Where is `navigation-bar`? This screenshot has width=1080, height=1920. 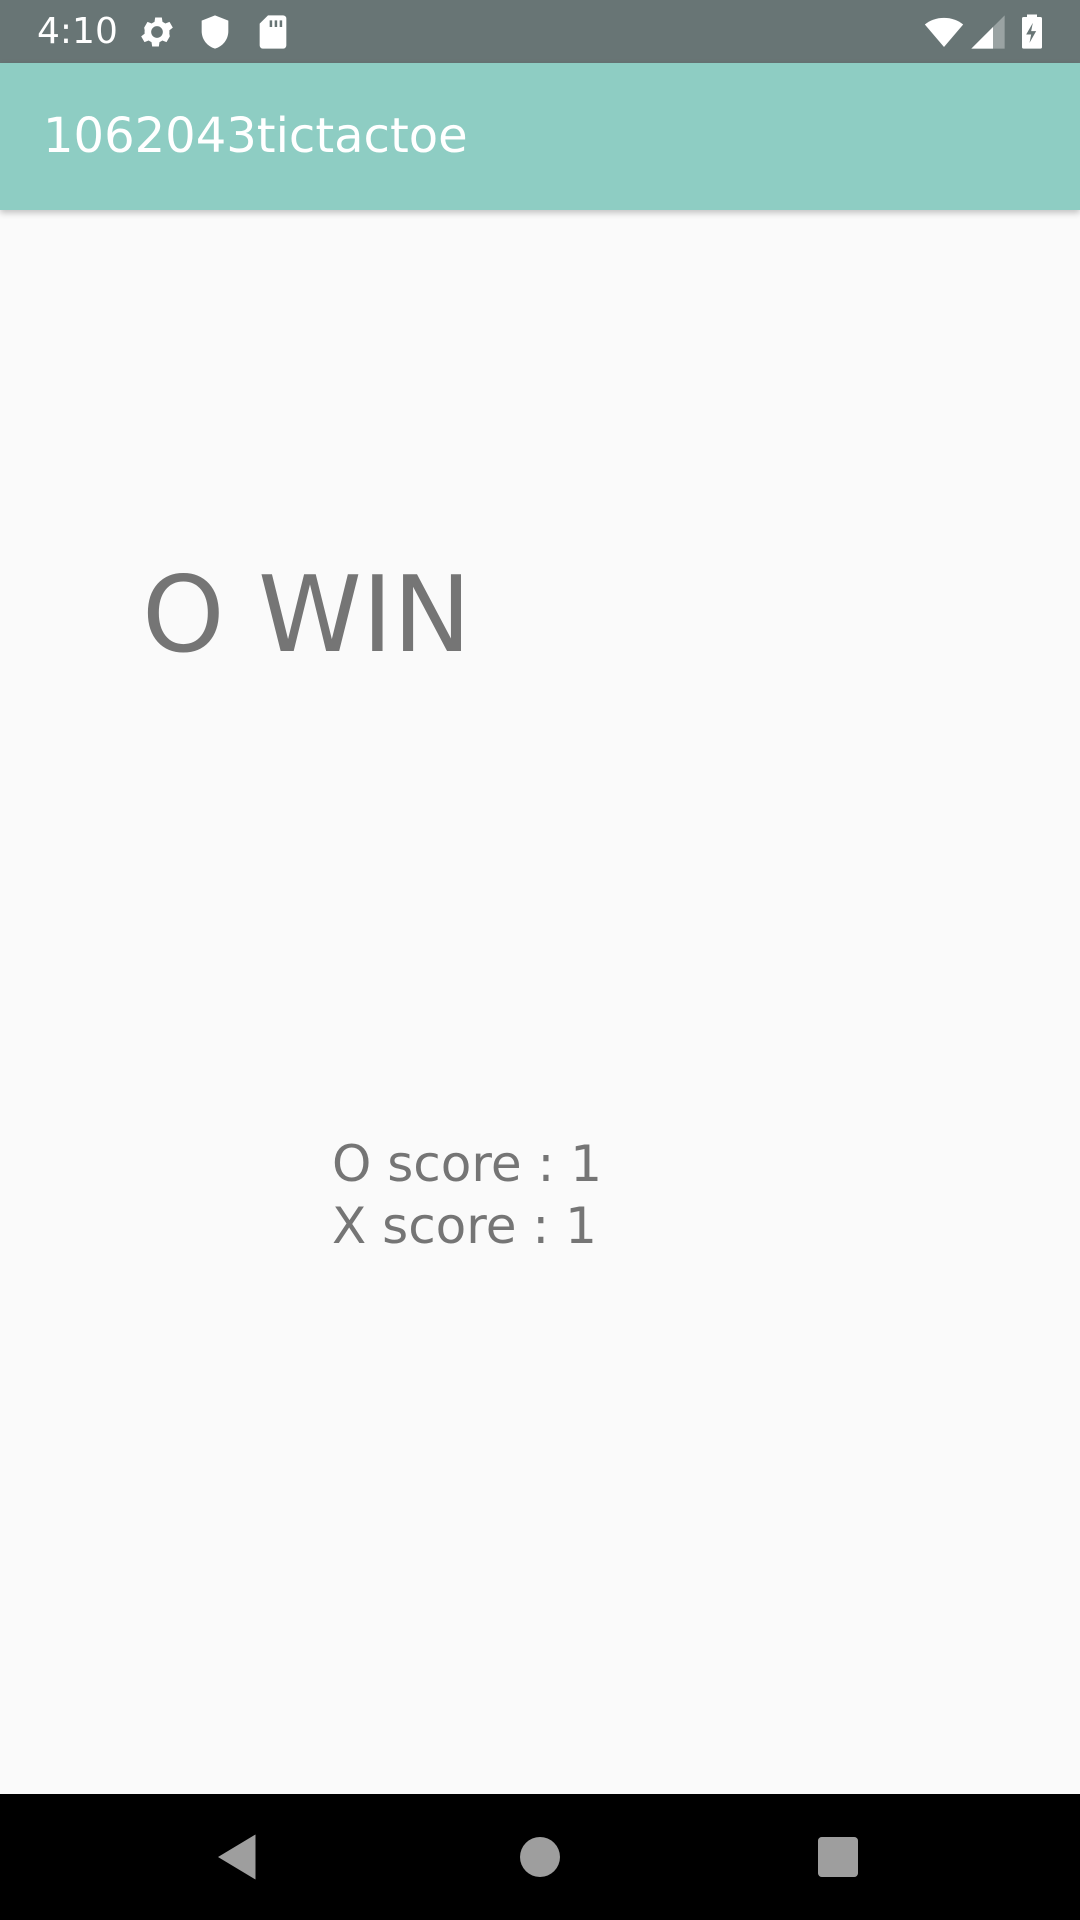
navigation-bar is located at coordinates (540, 1857).